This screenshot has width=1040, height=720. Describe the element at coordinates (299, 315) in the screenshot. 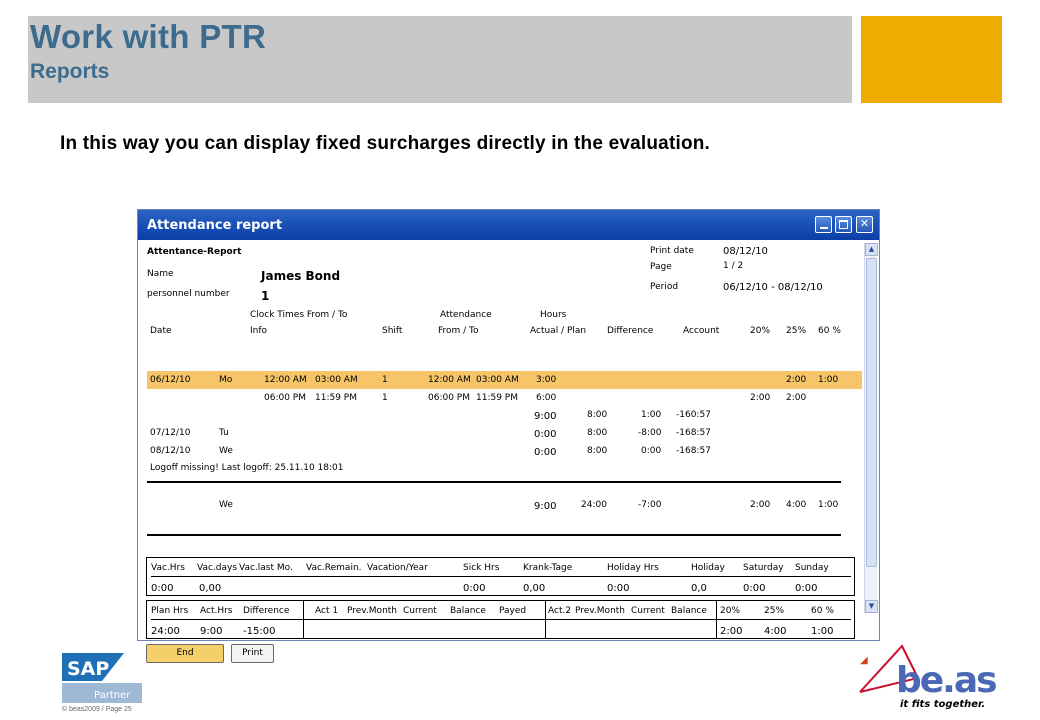

I see `group-clock-times: Clock Times From / To` at that location.